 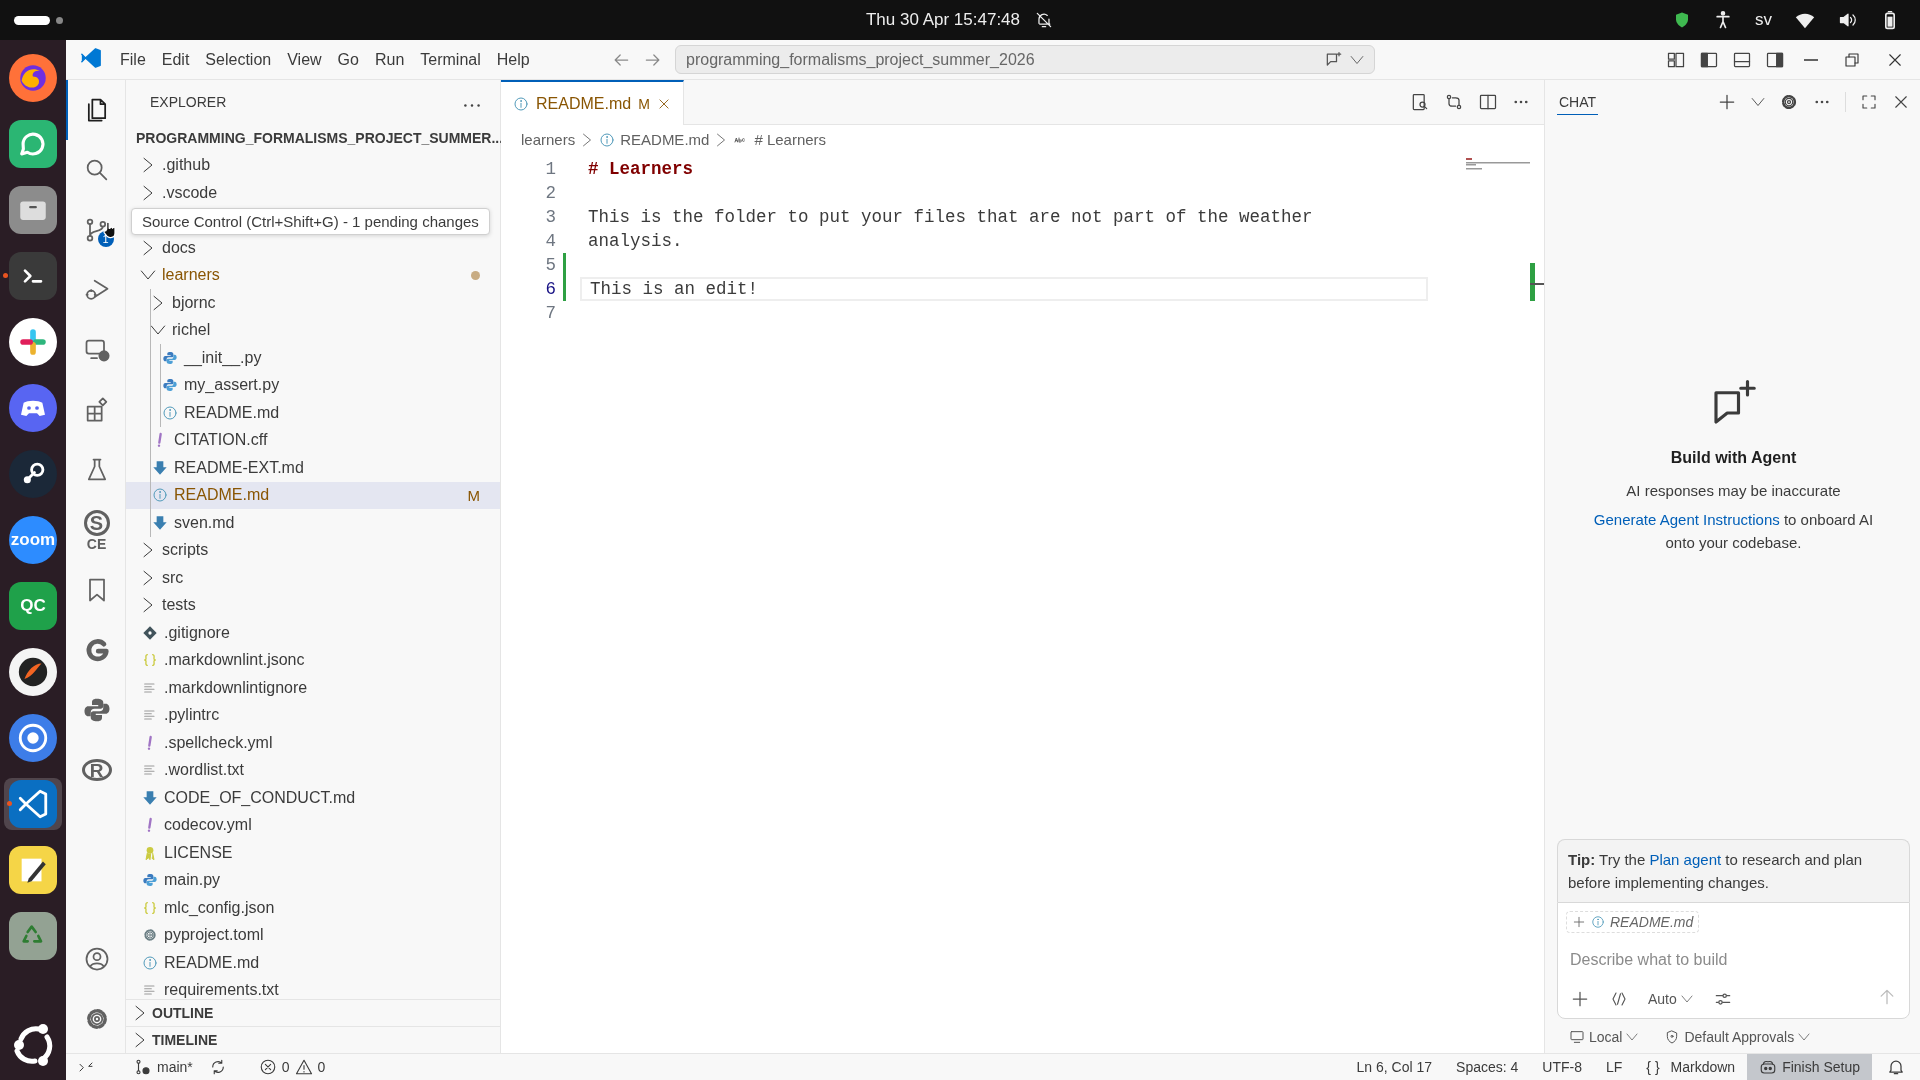 What do you see at coordinates (59, 20) in the screenshot?
I see `workspace-dot` at bounding box center [59, 20].